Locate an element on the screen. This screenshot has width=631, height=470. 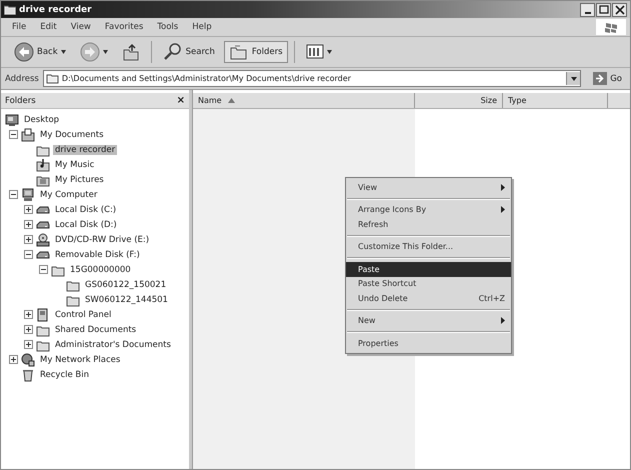
maximize-button is located at coordinates (603, 9).